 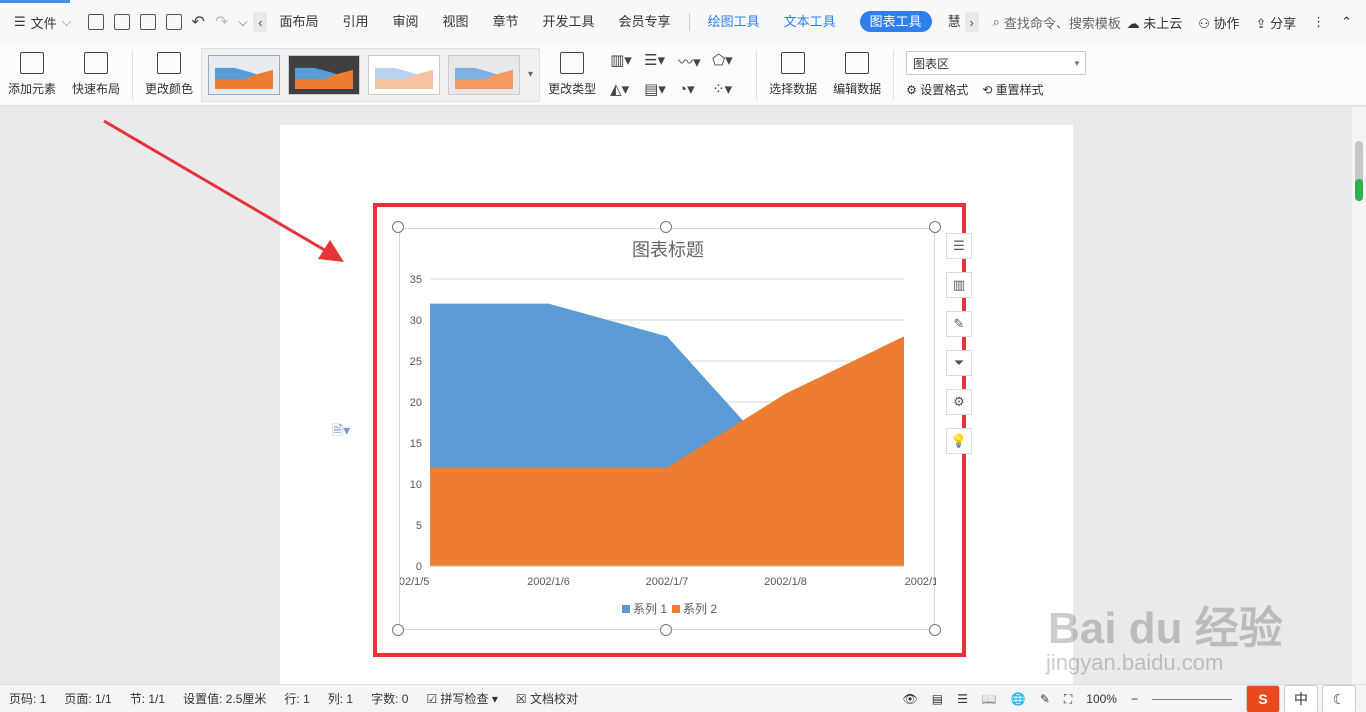 What do you see at coordinates (1276, 22) in the screenshot?
I see `share-button: ⇪ 分享` at bounding box center [1276, 22].